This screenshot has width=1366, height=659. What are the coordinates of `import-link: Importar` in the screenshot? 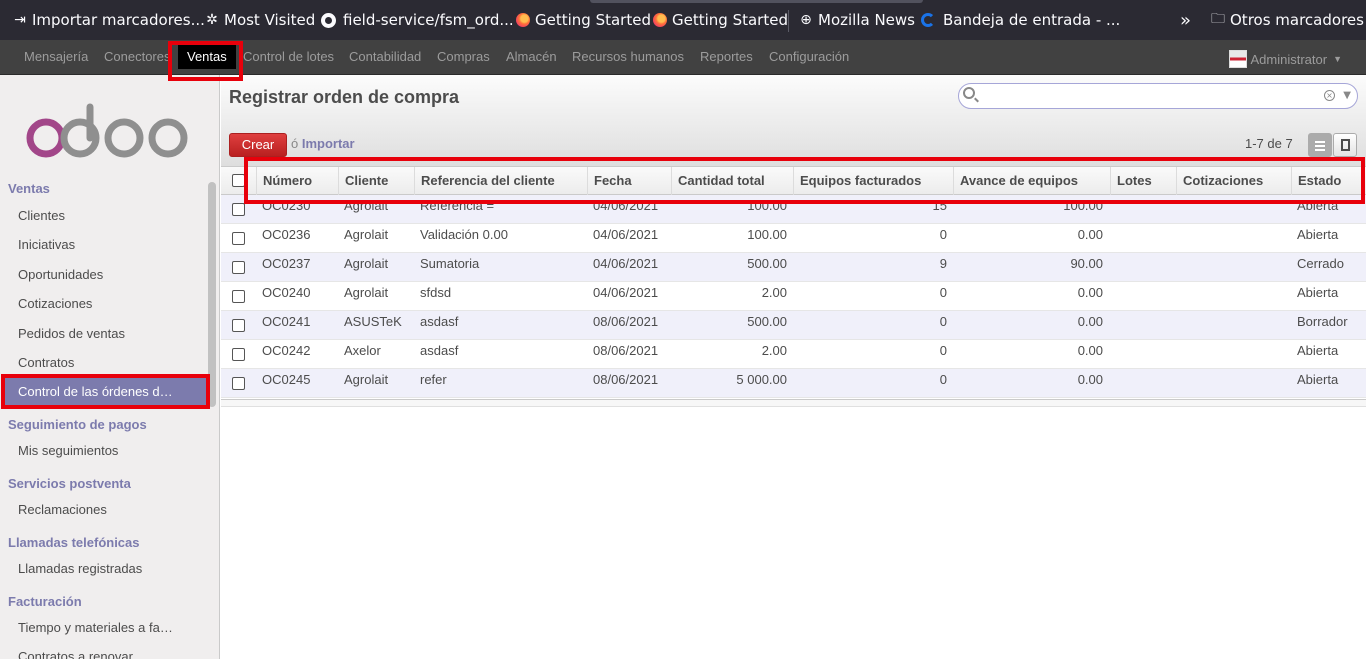 It's located at (328, 143).